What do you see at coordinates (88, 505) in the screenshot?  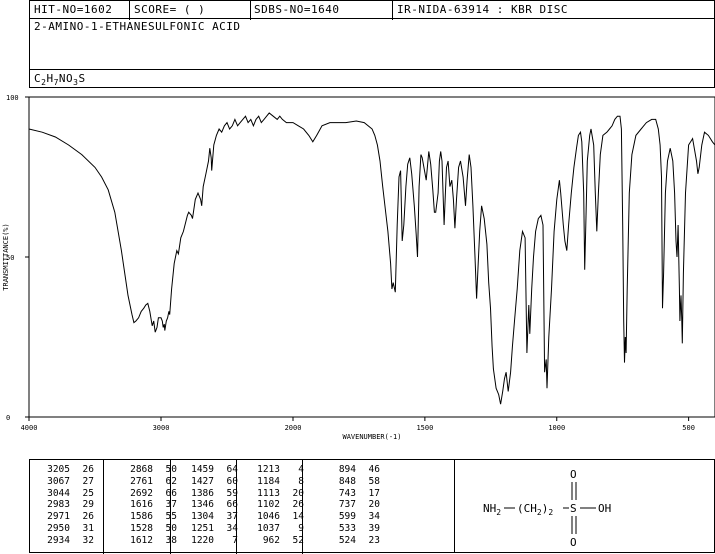 I see `peak-transmittance: 29` at bounding box center [88, 505].